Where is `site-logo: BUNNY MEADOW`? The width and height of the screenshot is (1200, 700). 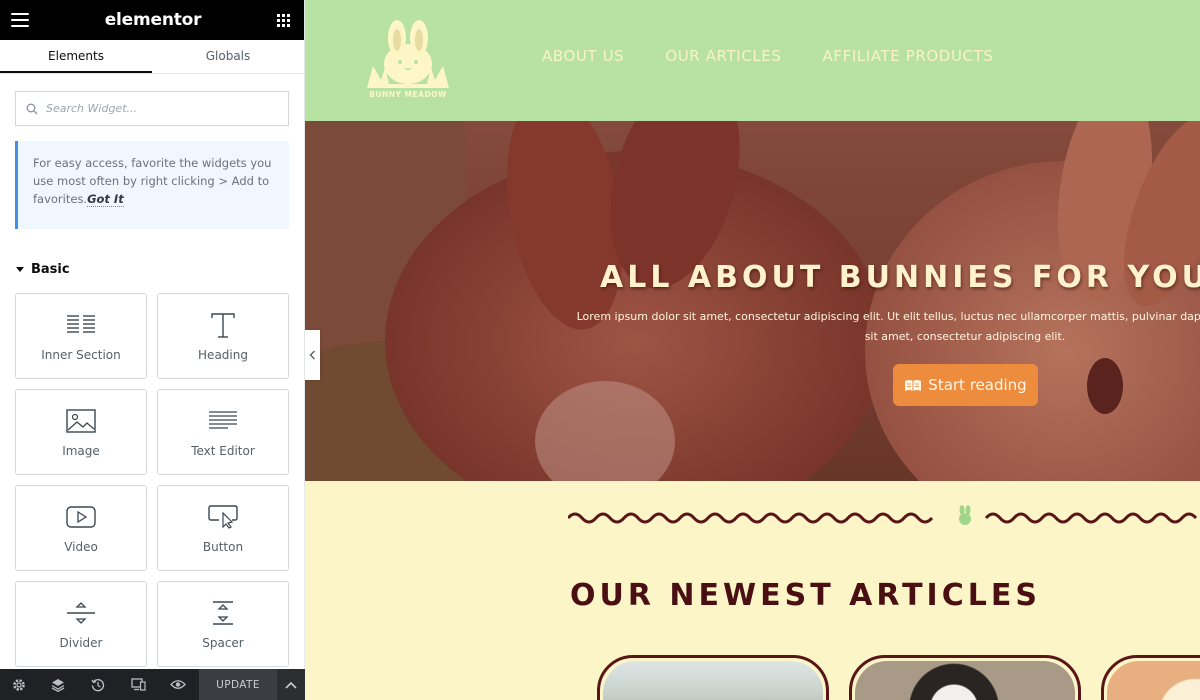 site-logo: BUNNY MEADOW is located at coordinates (408, 60).